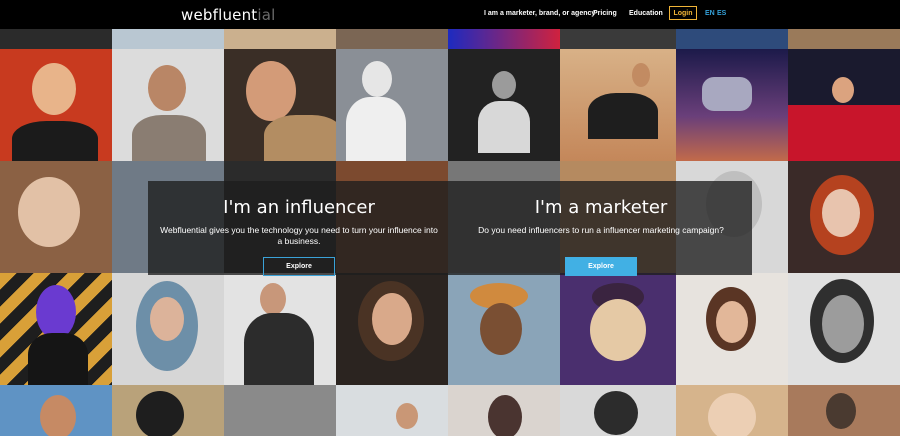  What do you see at coordinates (710, 13) in the screenshot?
I see `language-en-link: EN` at bounding box center [710, 13].